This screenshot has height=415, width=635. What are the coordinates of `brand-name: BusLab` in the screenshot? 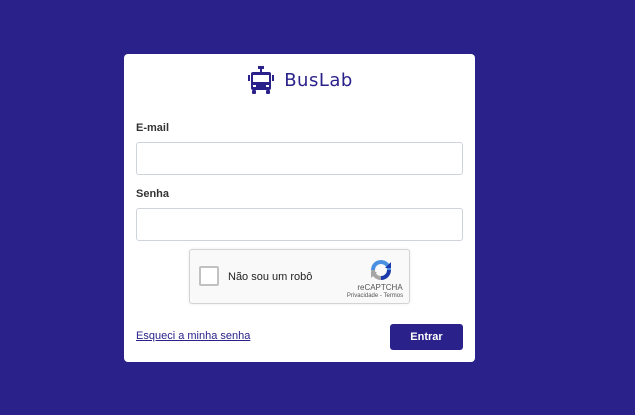 It's located at (318, 80).